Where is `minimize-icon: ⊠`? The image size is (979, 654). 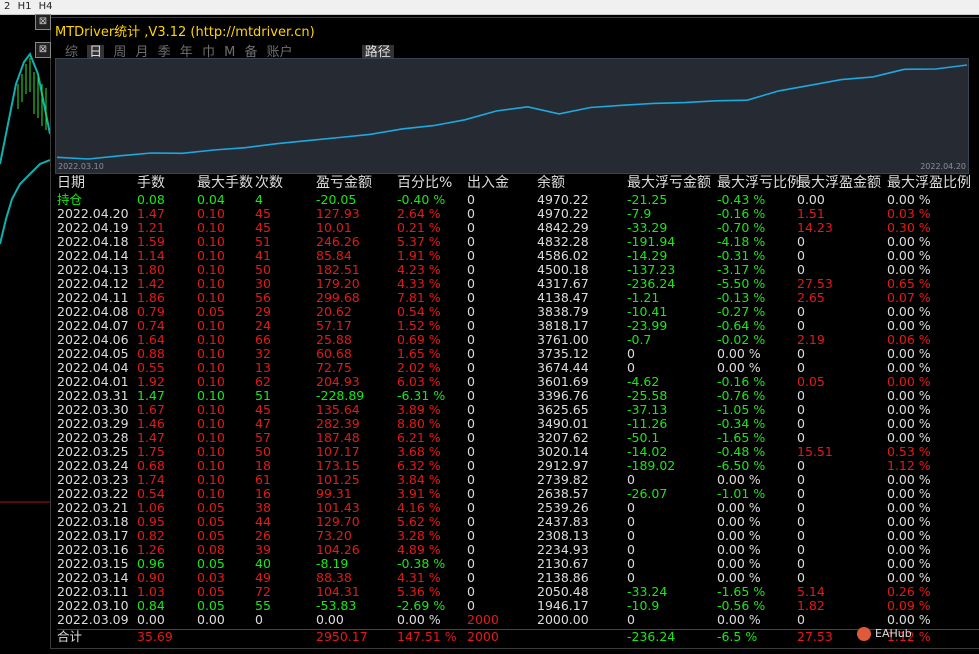 minimize-icon: ⊠ is located at coordinates (43, 22).